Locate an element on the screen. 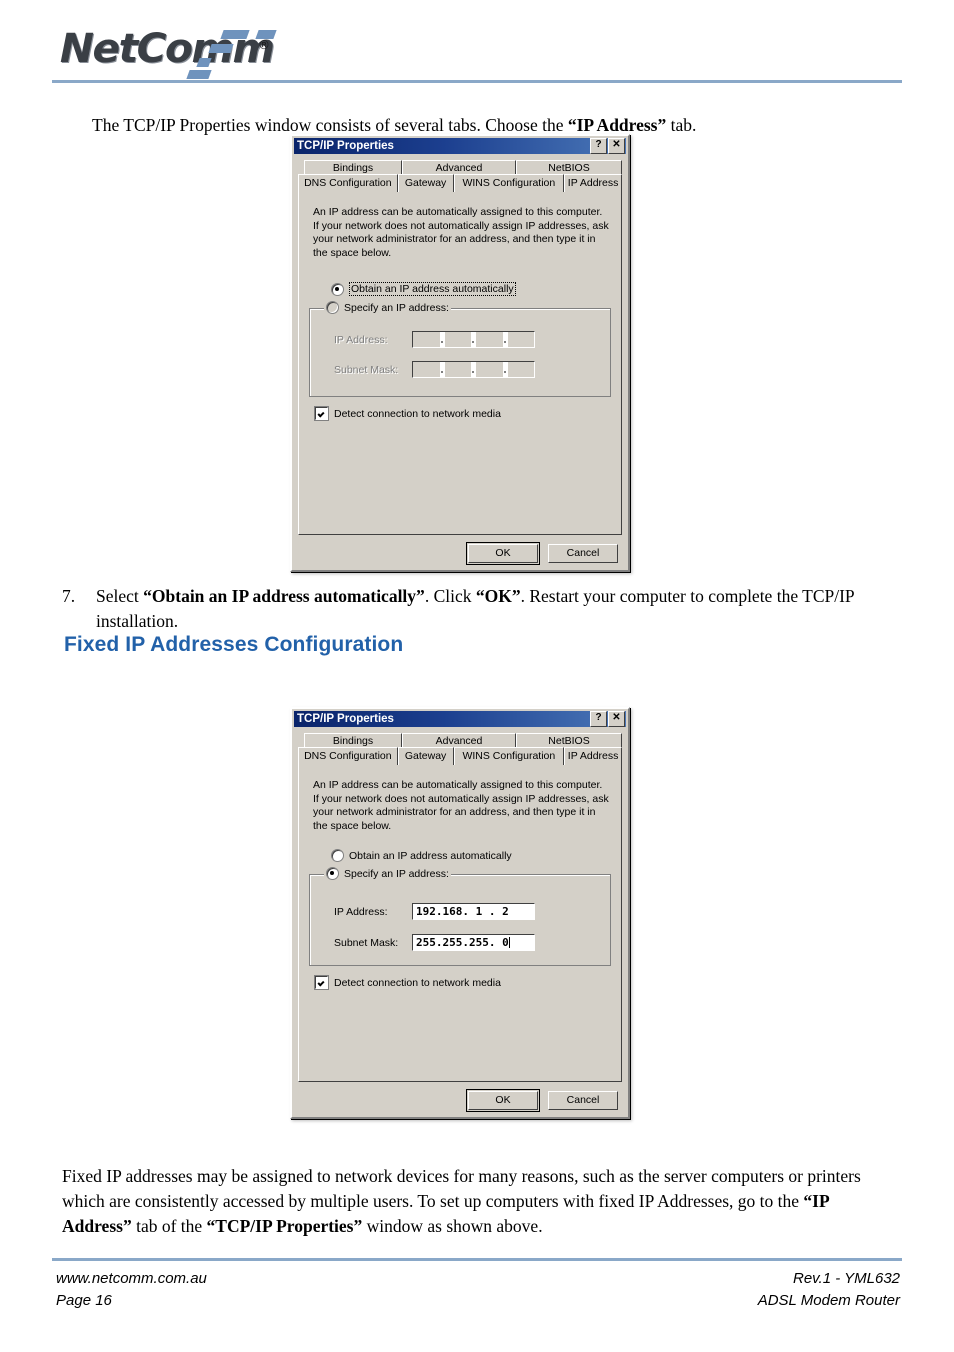  netcomm-logo: NetComm ® is located at coordinates (176, 52).